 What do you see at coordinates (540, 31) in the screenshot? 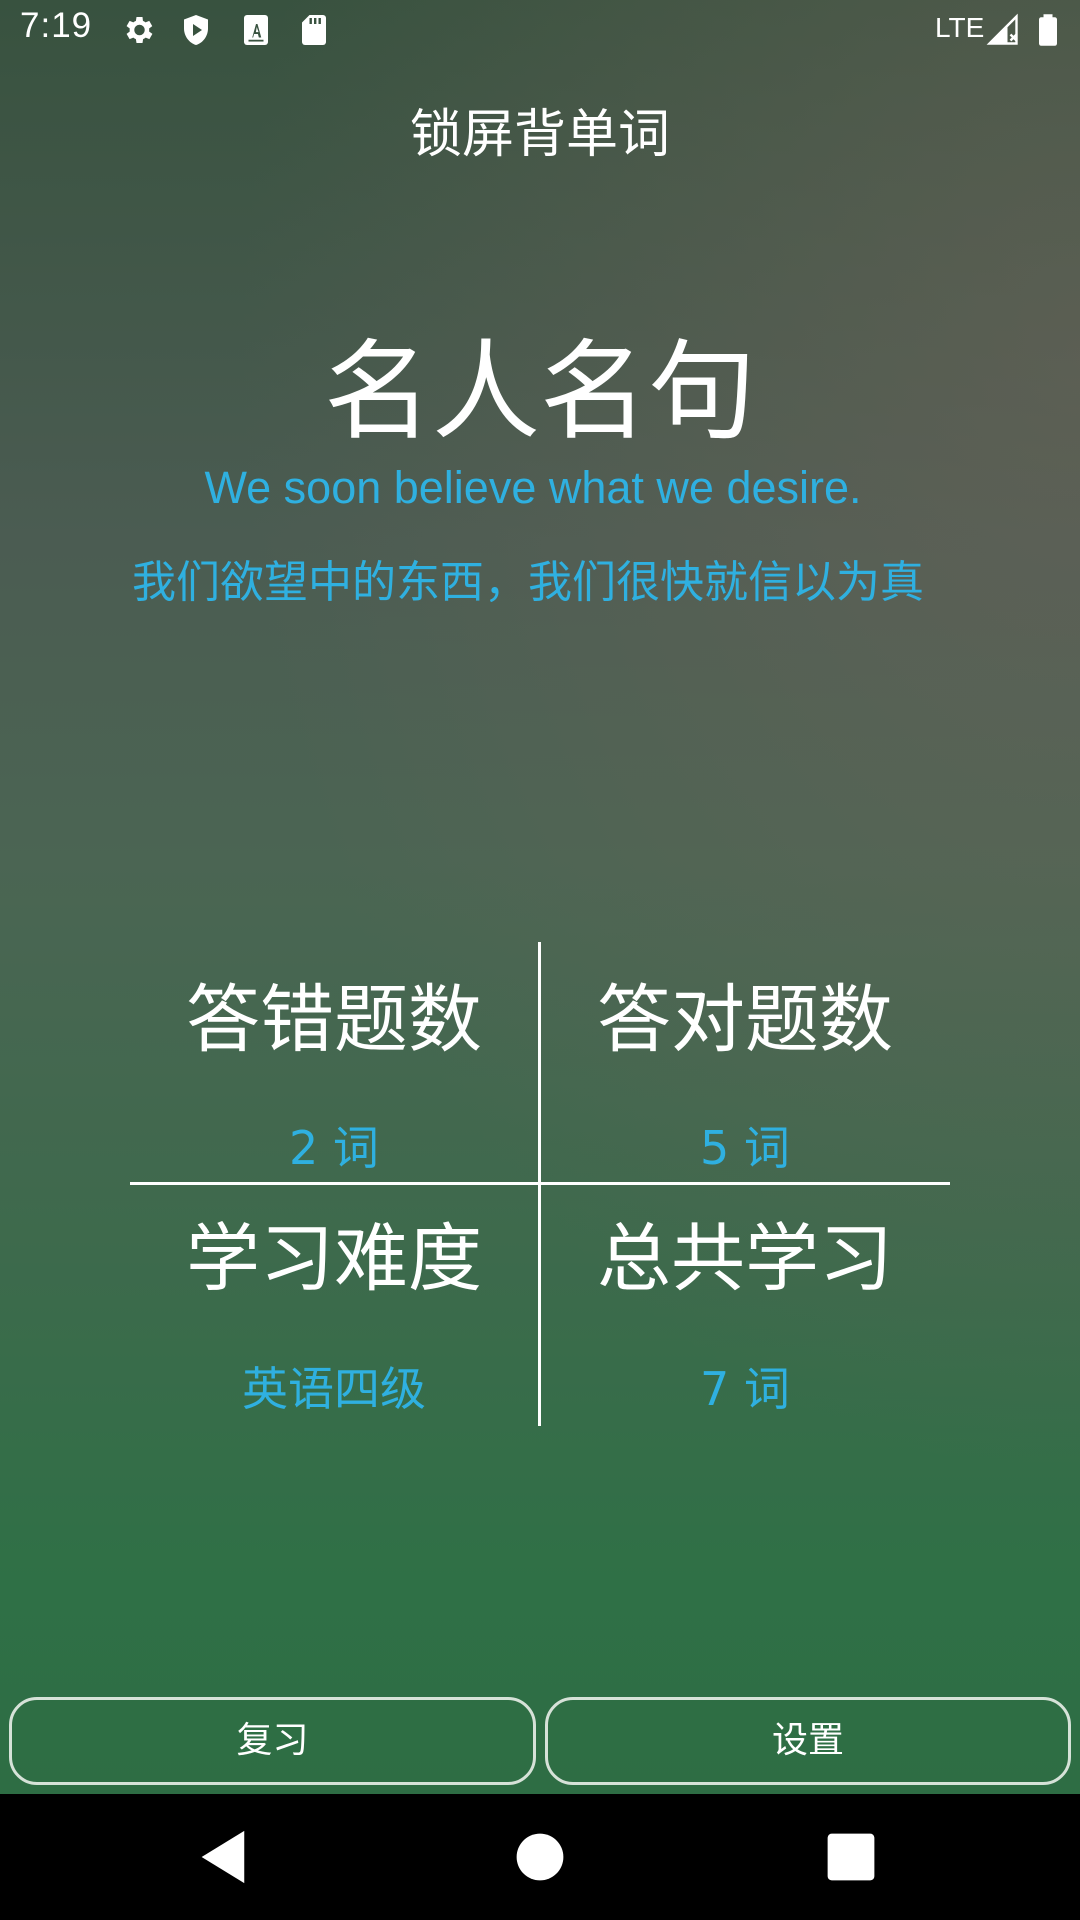
I see `status-bar: 7:19 LTE` at bounding box center [540, 31].